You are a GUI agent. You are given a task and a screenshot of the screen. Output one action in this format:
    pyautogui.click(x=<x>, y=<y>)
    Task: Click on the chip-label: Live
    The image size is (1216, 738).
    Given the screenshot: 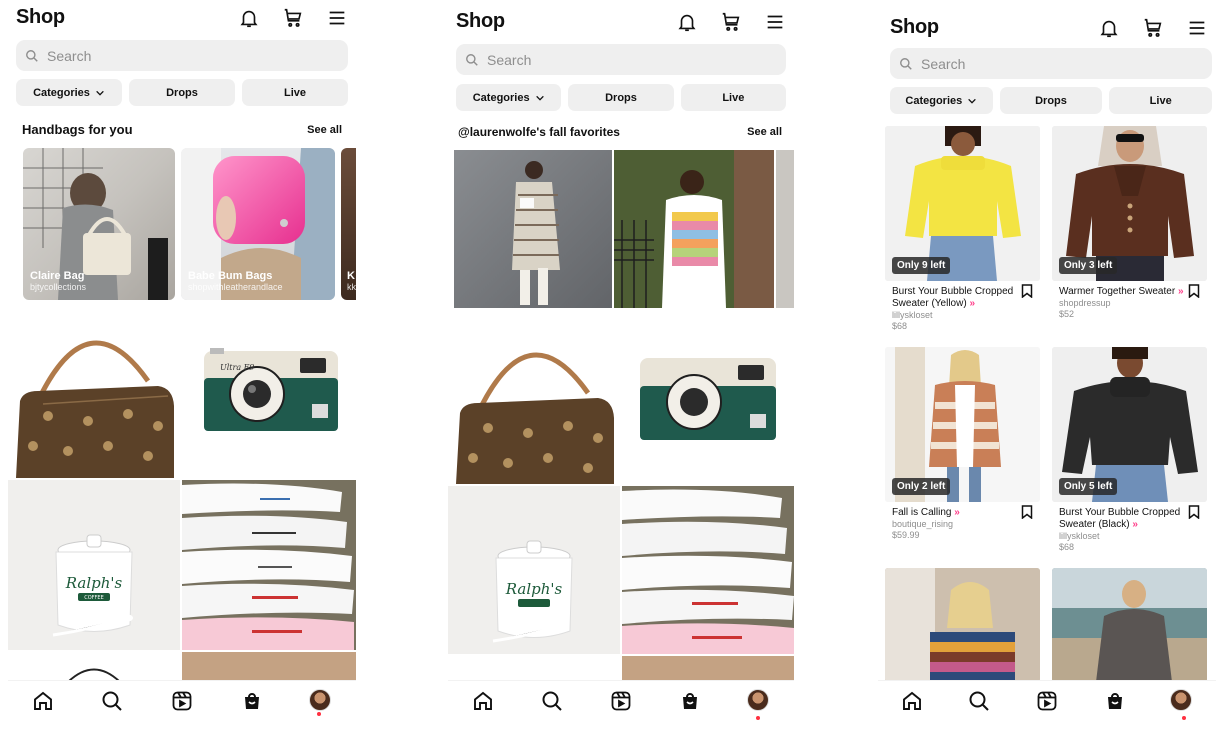 What is the action you would take?
    pyautogui.click(x=294, y=92)
    